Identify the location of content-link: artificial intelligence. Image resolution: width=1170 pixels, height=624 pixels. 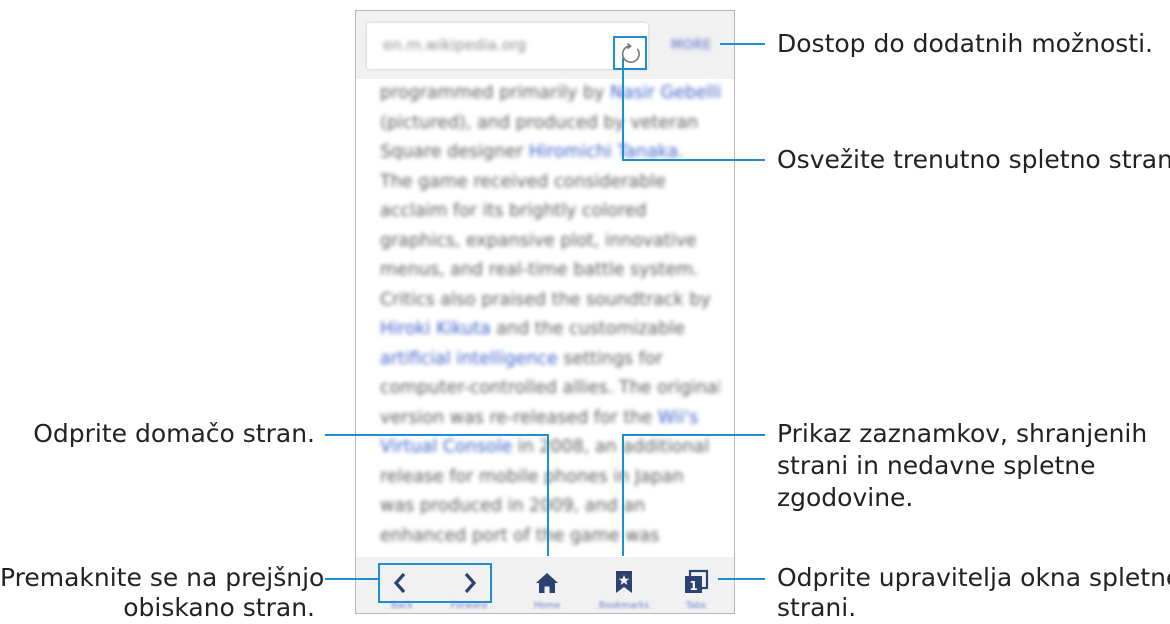
(469, 359).